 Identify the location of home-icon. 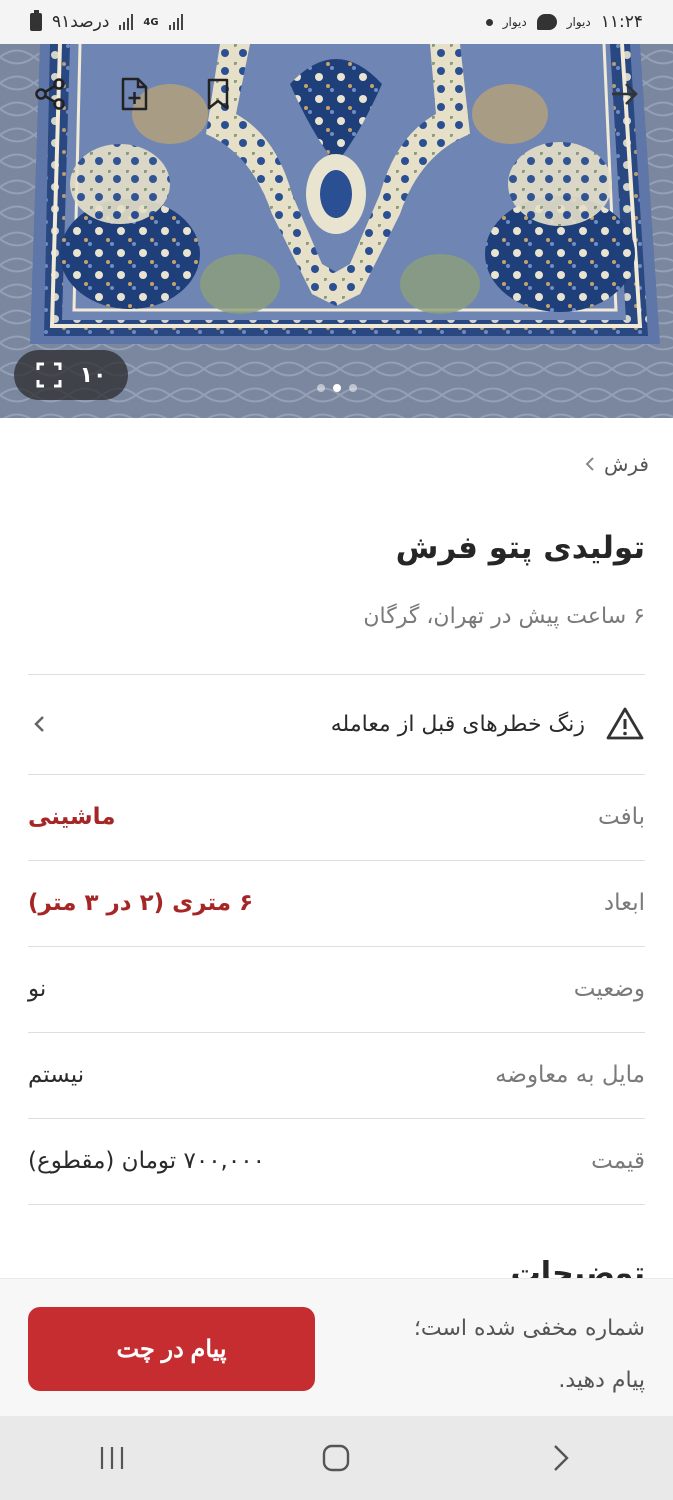
(336, 1458).